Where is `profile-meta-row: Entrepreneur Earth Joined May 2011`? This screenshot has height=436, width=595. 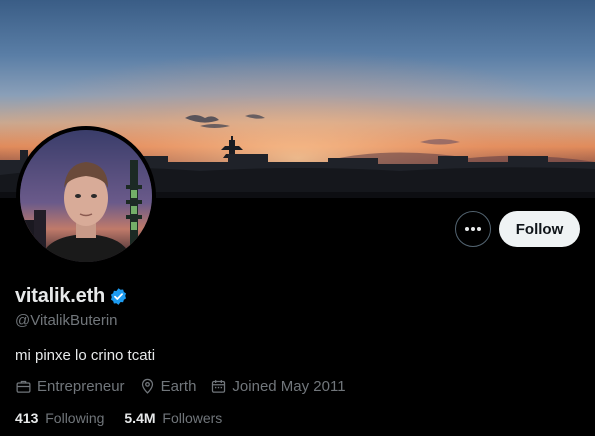
profile-meta-row: Entrepreneur Earth Joined May 2011 is located at coordinates (187, 386).